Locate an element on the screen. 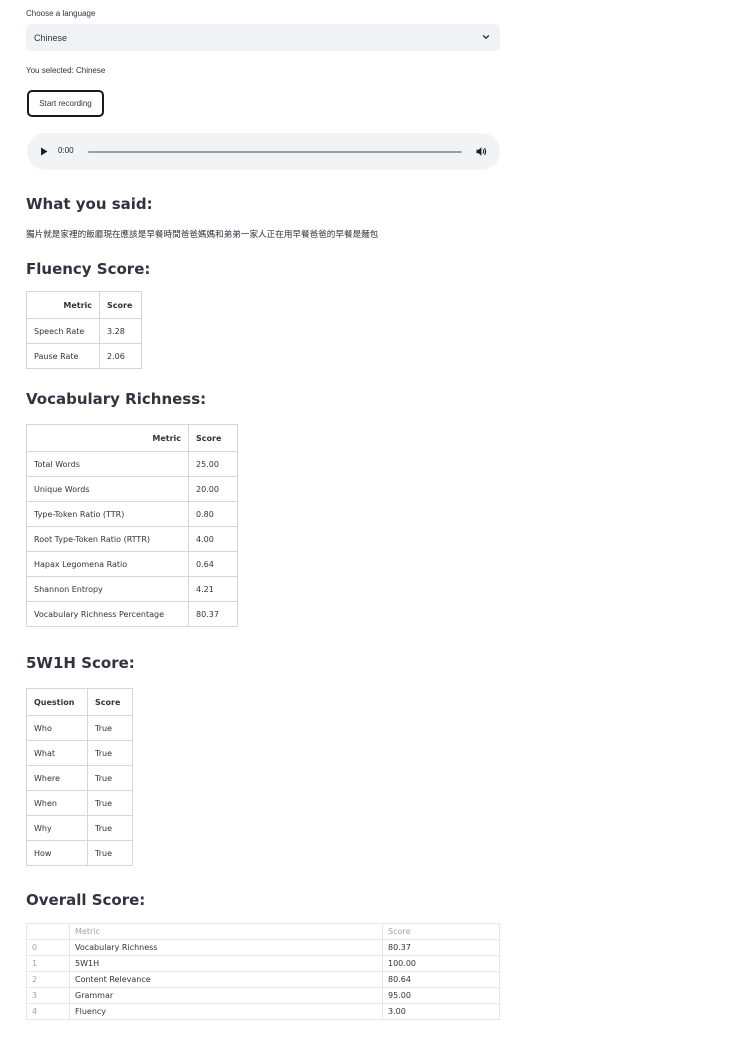 The height and width of the screenshot is (1062, 744). table-cell: Who is located at coordinates (57, 728).